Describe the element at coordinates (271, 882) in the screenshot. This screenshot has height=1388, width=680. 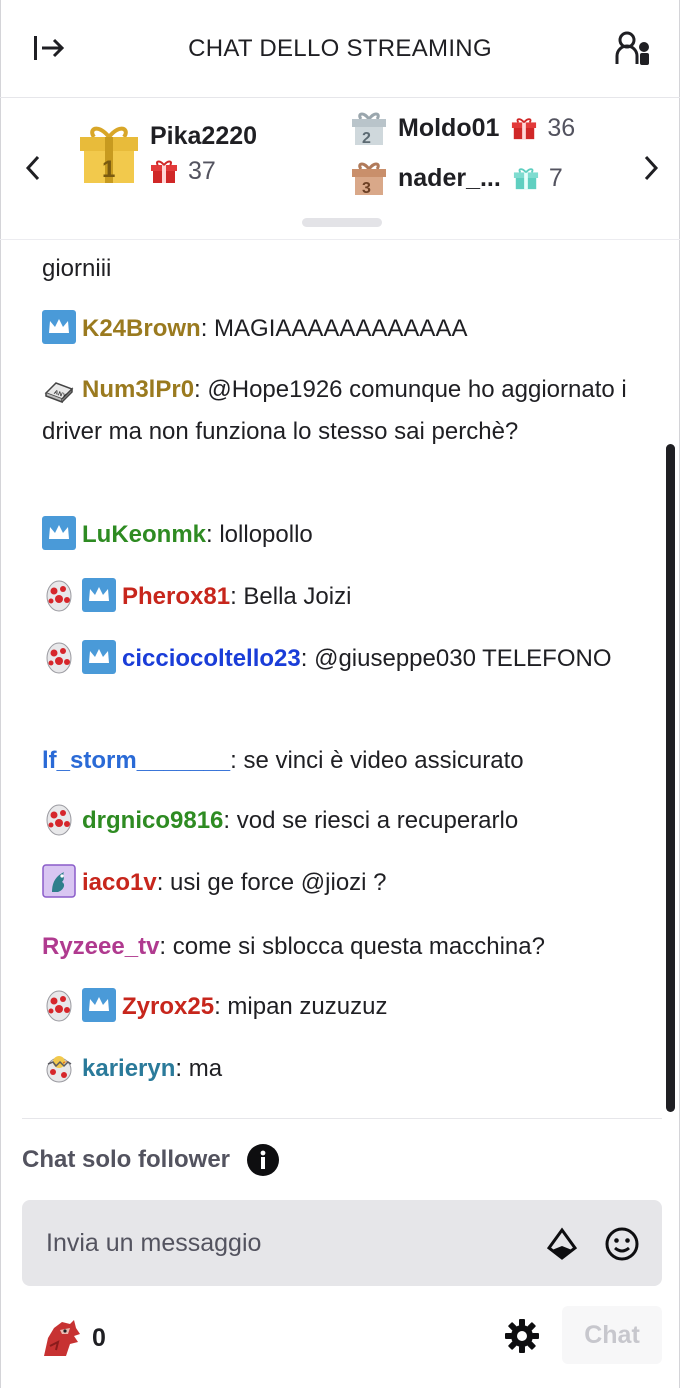
I see `message-text: : usi ge force @jiozi ?` at that location.